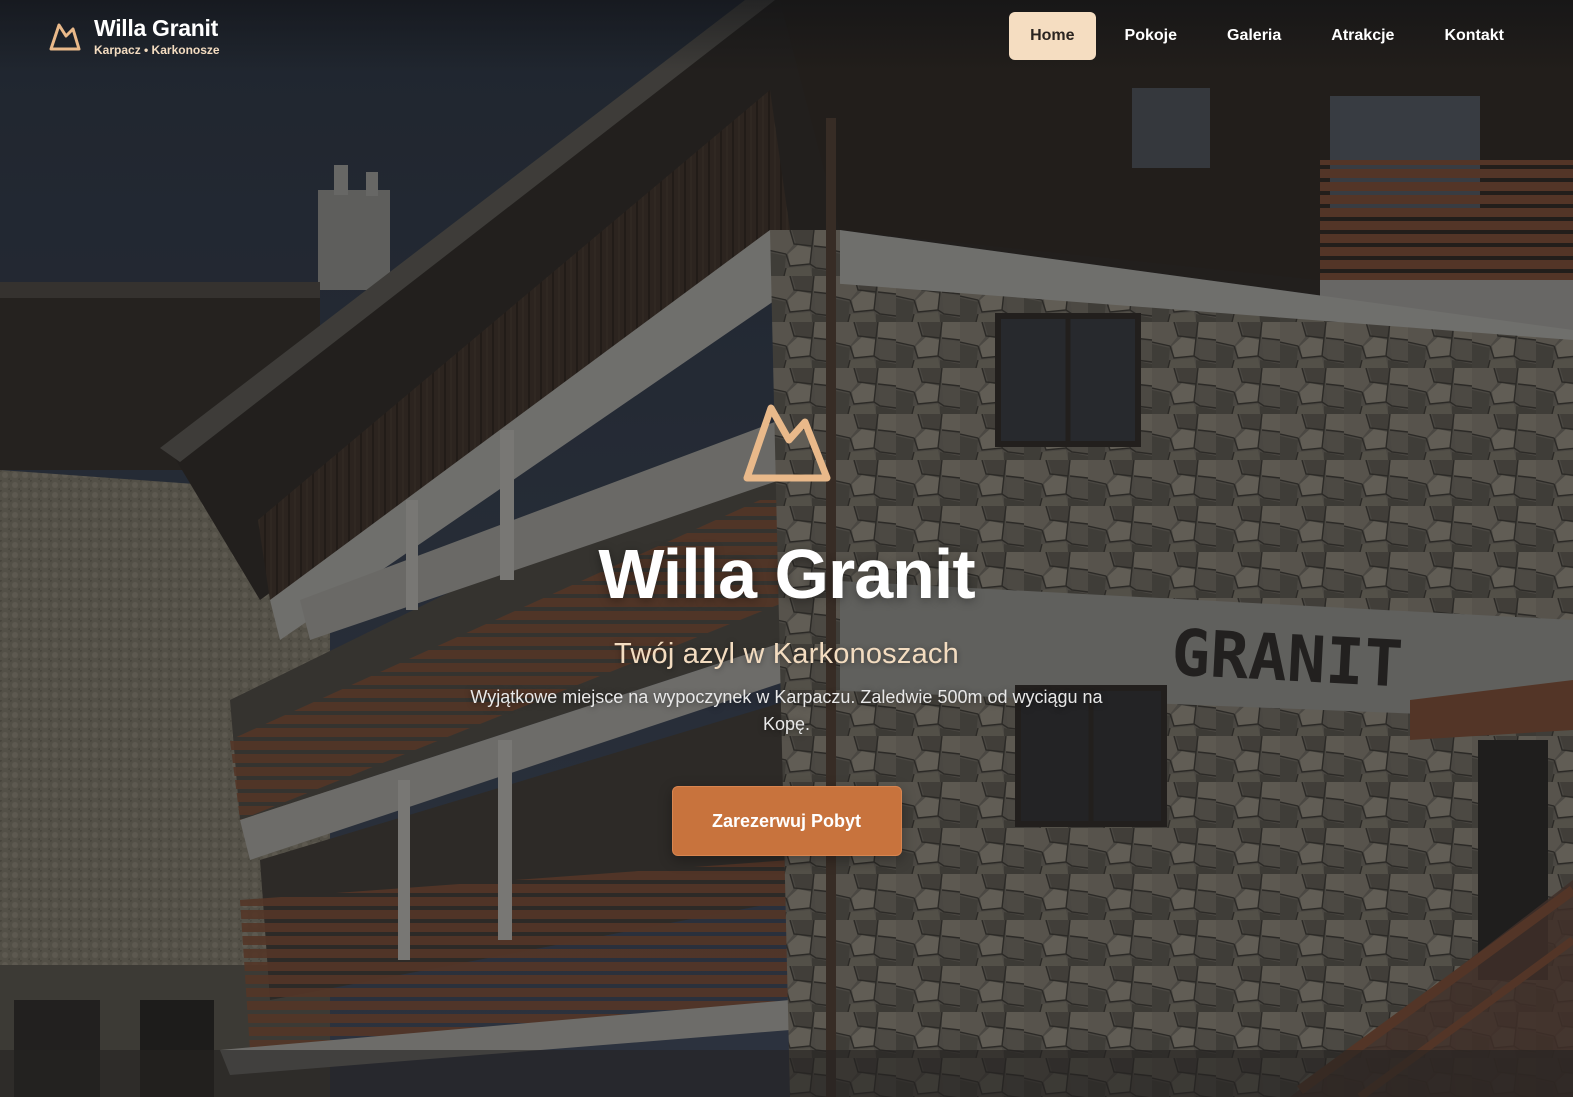  I want to click on nav-item-galeria: Galeria, so click(1254, 36).